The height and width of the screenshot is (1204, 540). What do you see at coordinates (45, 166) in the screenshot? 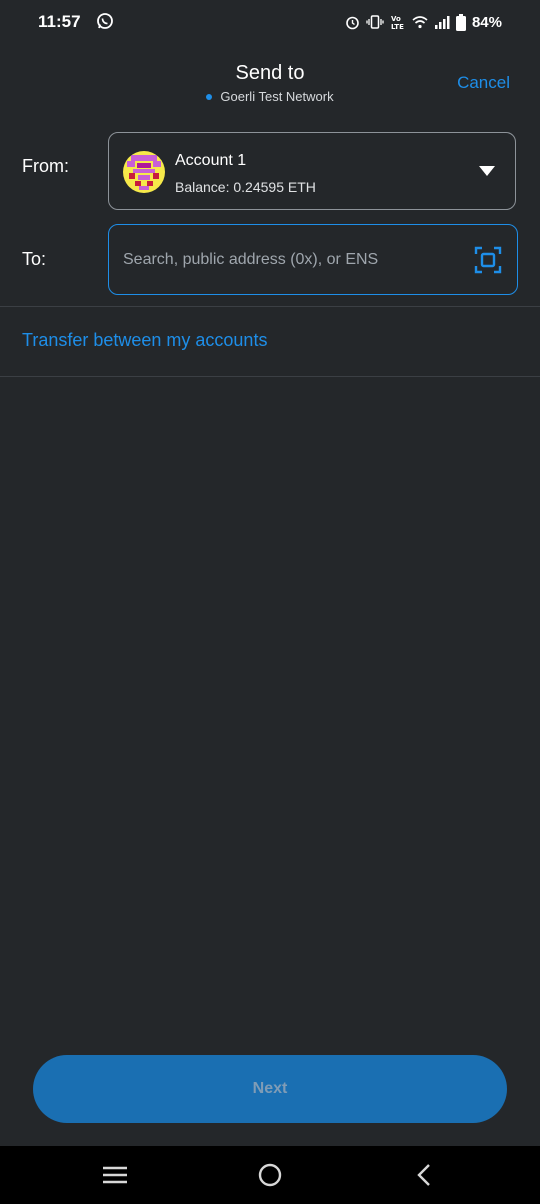
I see `from-label: From:` at bounding box center [45, 166].